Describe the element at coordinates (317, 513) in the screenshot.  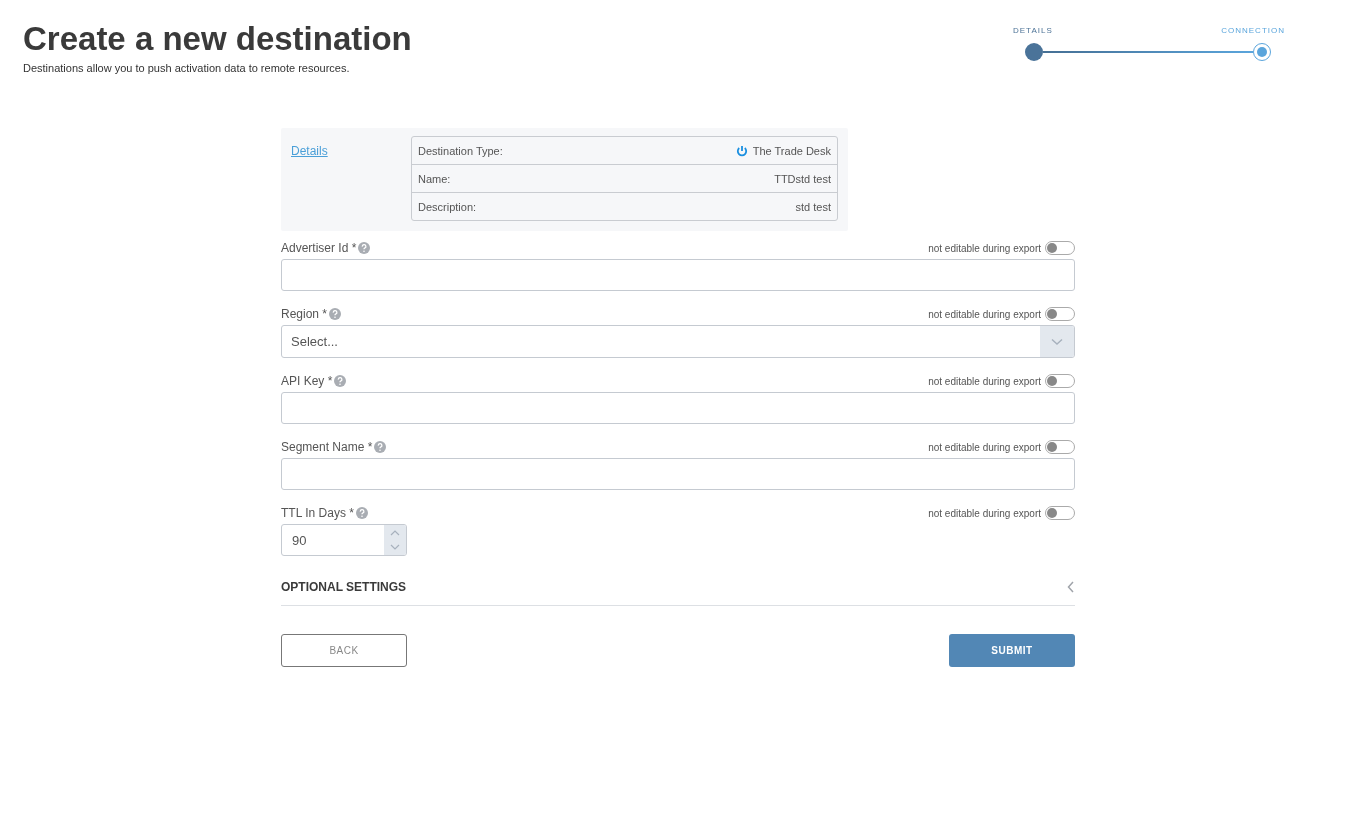
I see `field-label: TTL In Days *` at that location.